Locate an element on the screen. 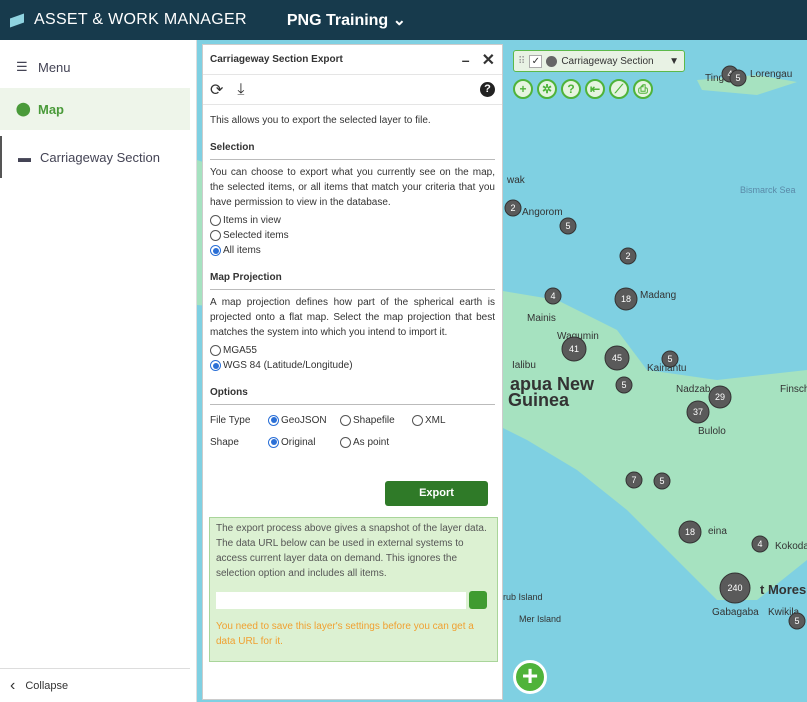 This screenshot has height=702, width=807. map-label: rub Island is located at coordinates (523, 597).